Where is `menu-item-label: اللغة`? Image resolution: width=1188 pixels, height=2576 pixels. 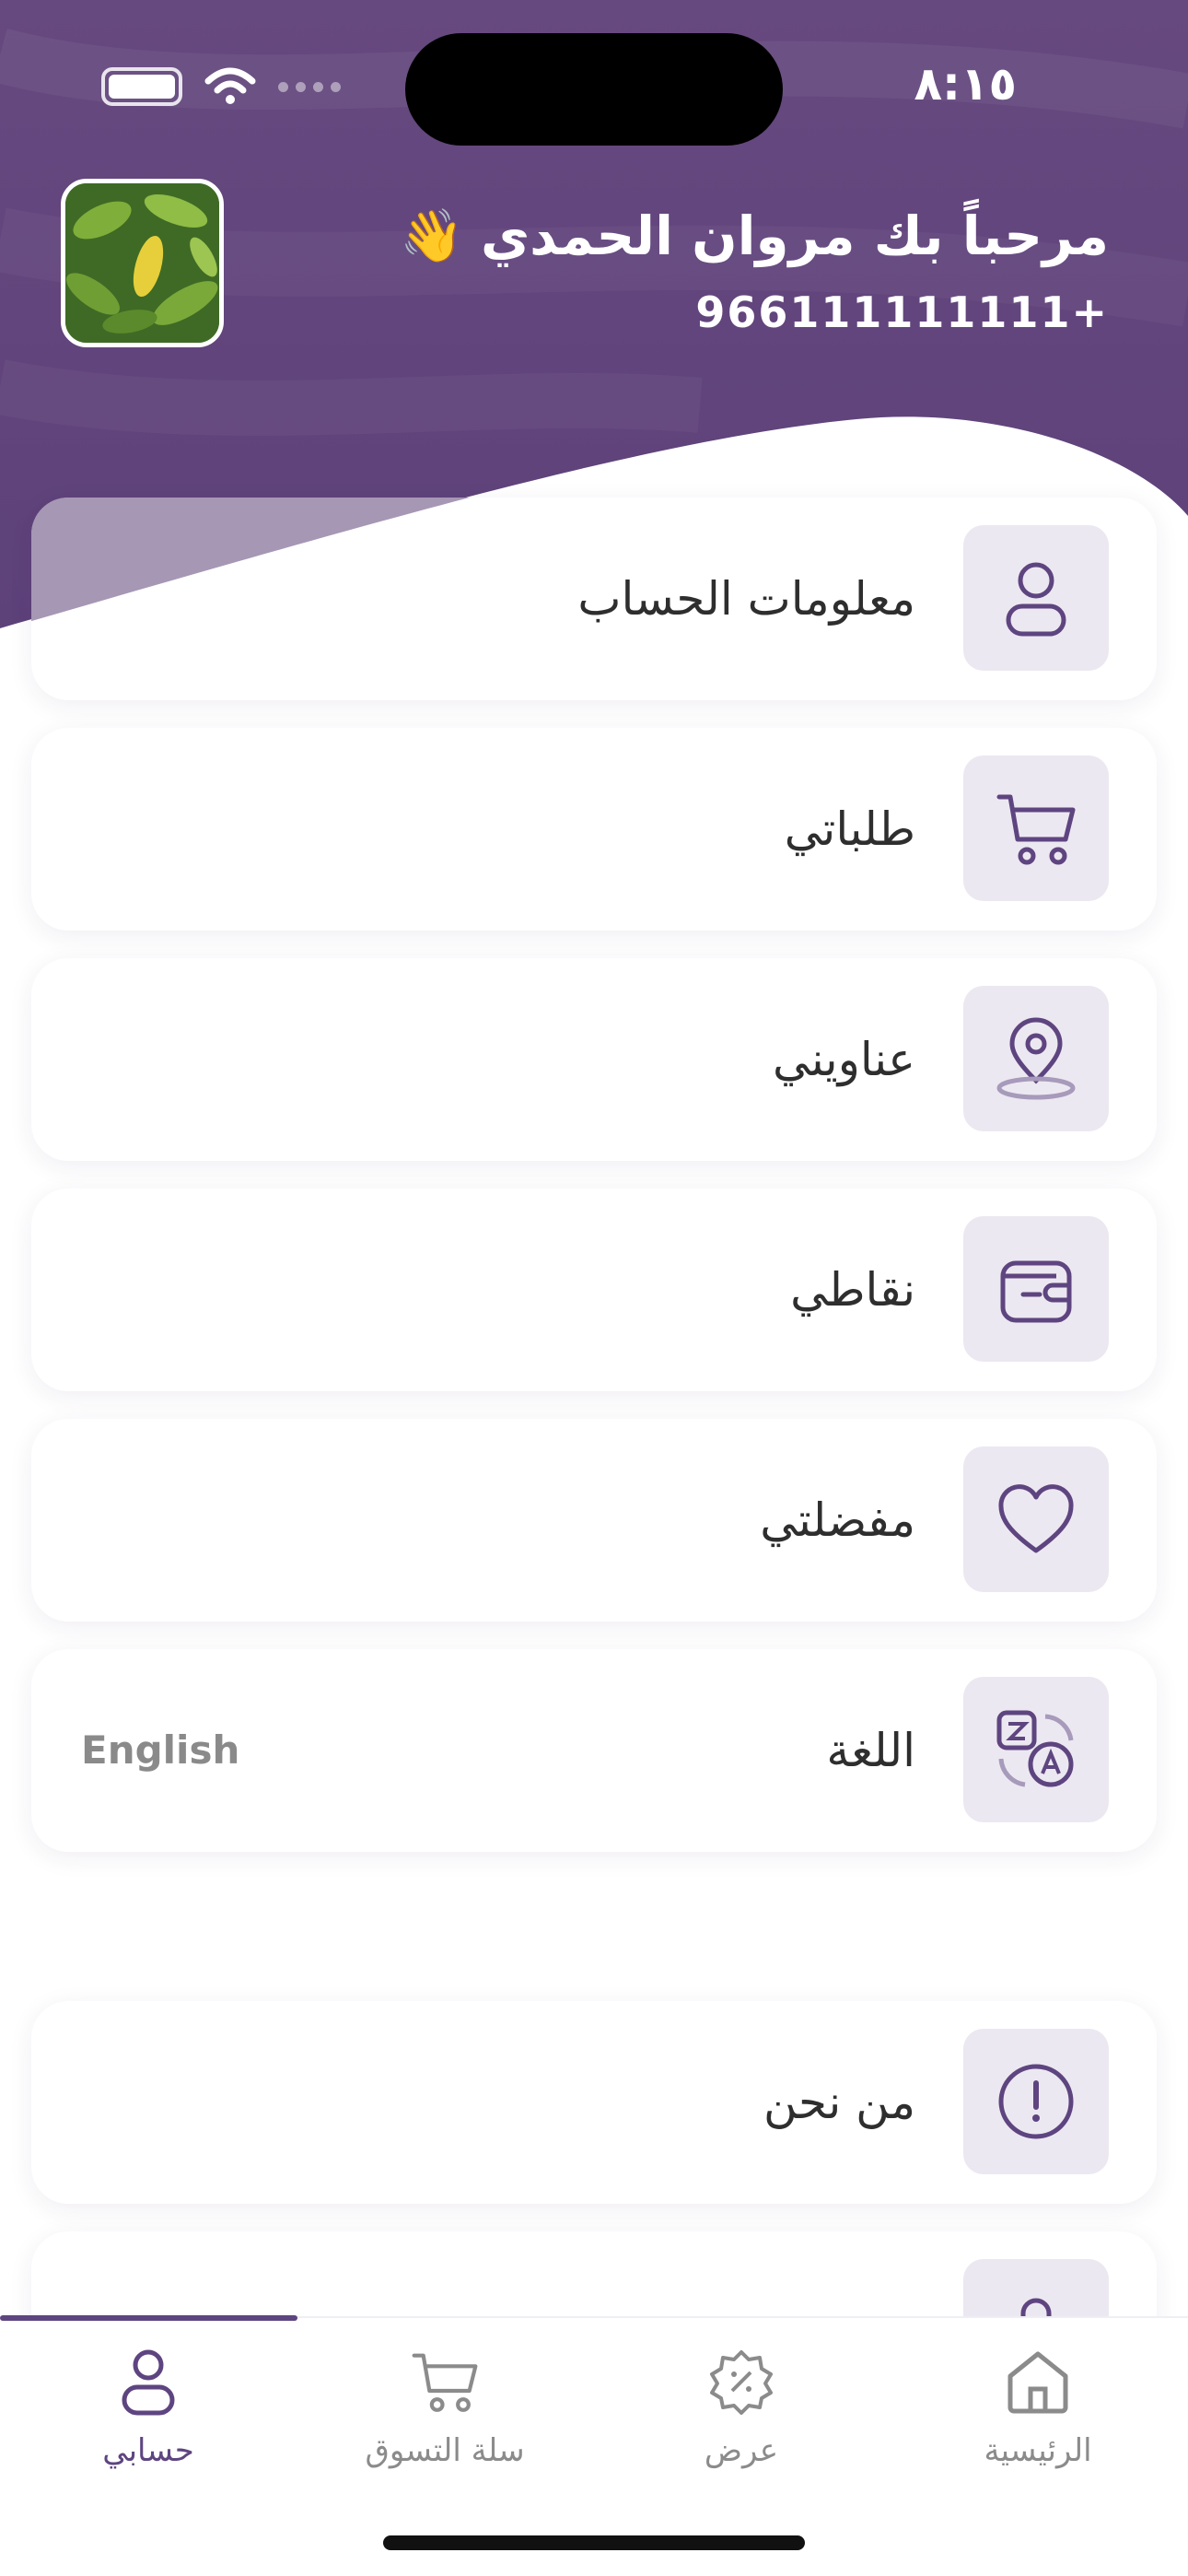
menu-item-label: اللغة is located at coordinates (870, 1750).